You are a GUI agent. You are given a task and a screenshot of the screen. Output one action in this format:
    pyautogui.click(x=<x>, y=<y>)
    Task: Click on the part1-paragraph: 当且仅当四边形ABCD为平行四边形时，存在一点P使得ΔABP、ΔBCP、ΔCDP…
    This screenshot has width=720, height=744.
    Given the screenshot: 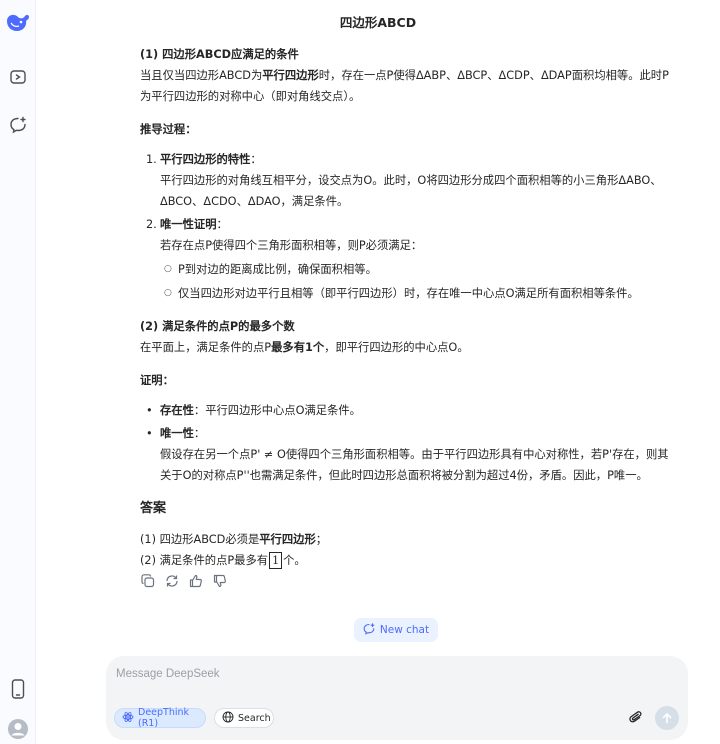 What is the action you would take?
    pyautogui.click(x=404, y=75)
    